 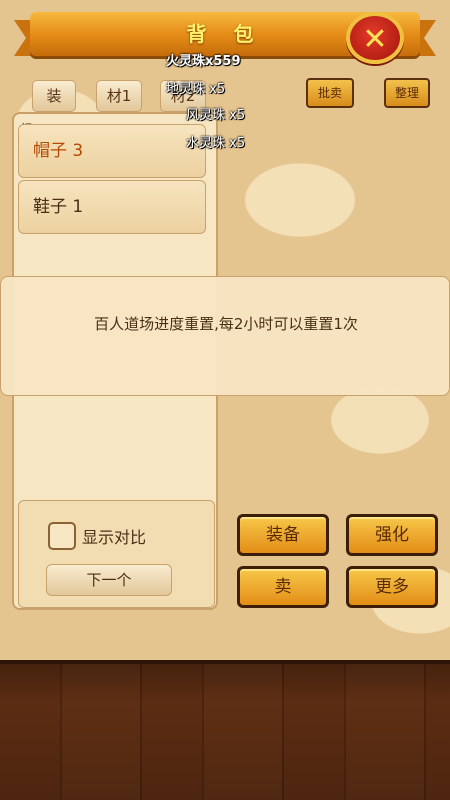 I want to click on notice-text: 百人道场进度重置,每2小时可以重置1次, so click(x=226, y=324).